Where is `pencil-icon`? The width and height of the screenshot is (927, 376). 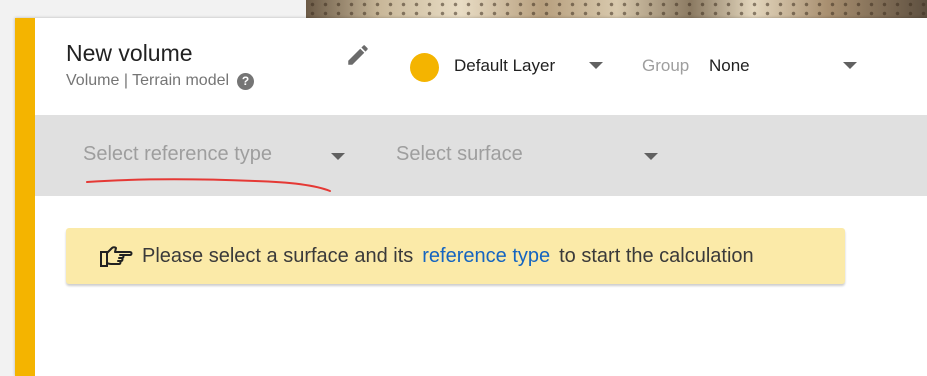
pencil-icon is located at coordinates (358, 55).